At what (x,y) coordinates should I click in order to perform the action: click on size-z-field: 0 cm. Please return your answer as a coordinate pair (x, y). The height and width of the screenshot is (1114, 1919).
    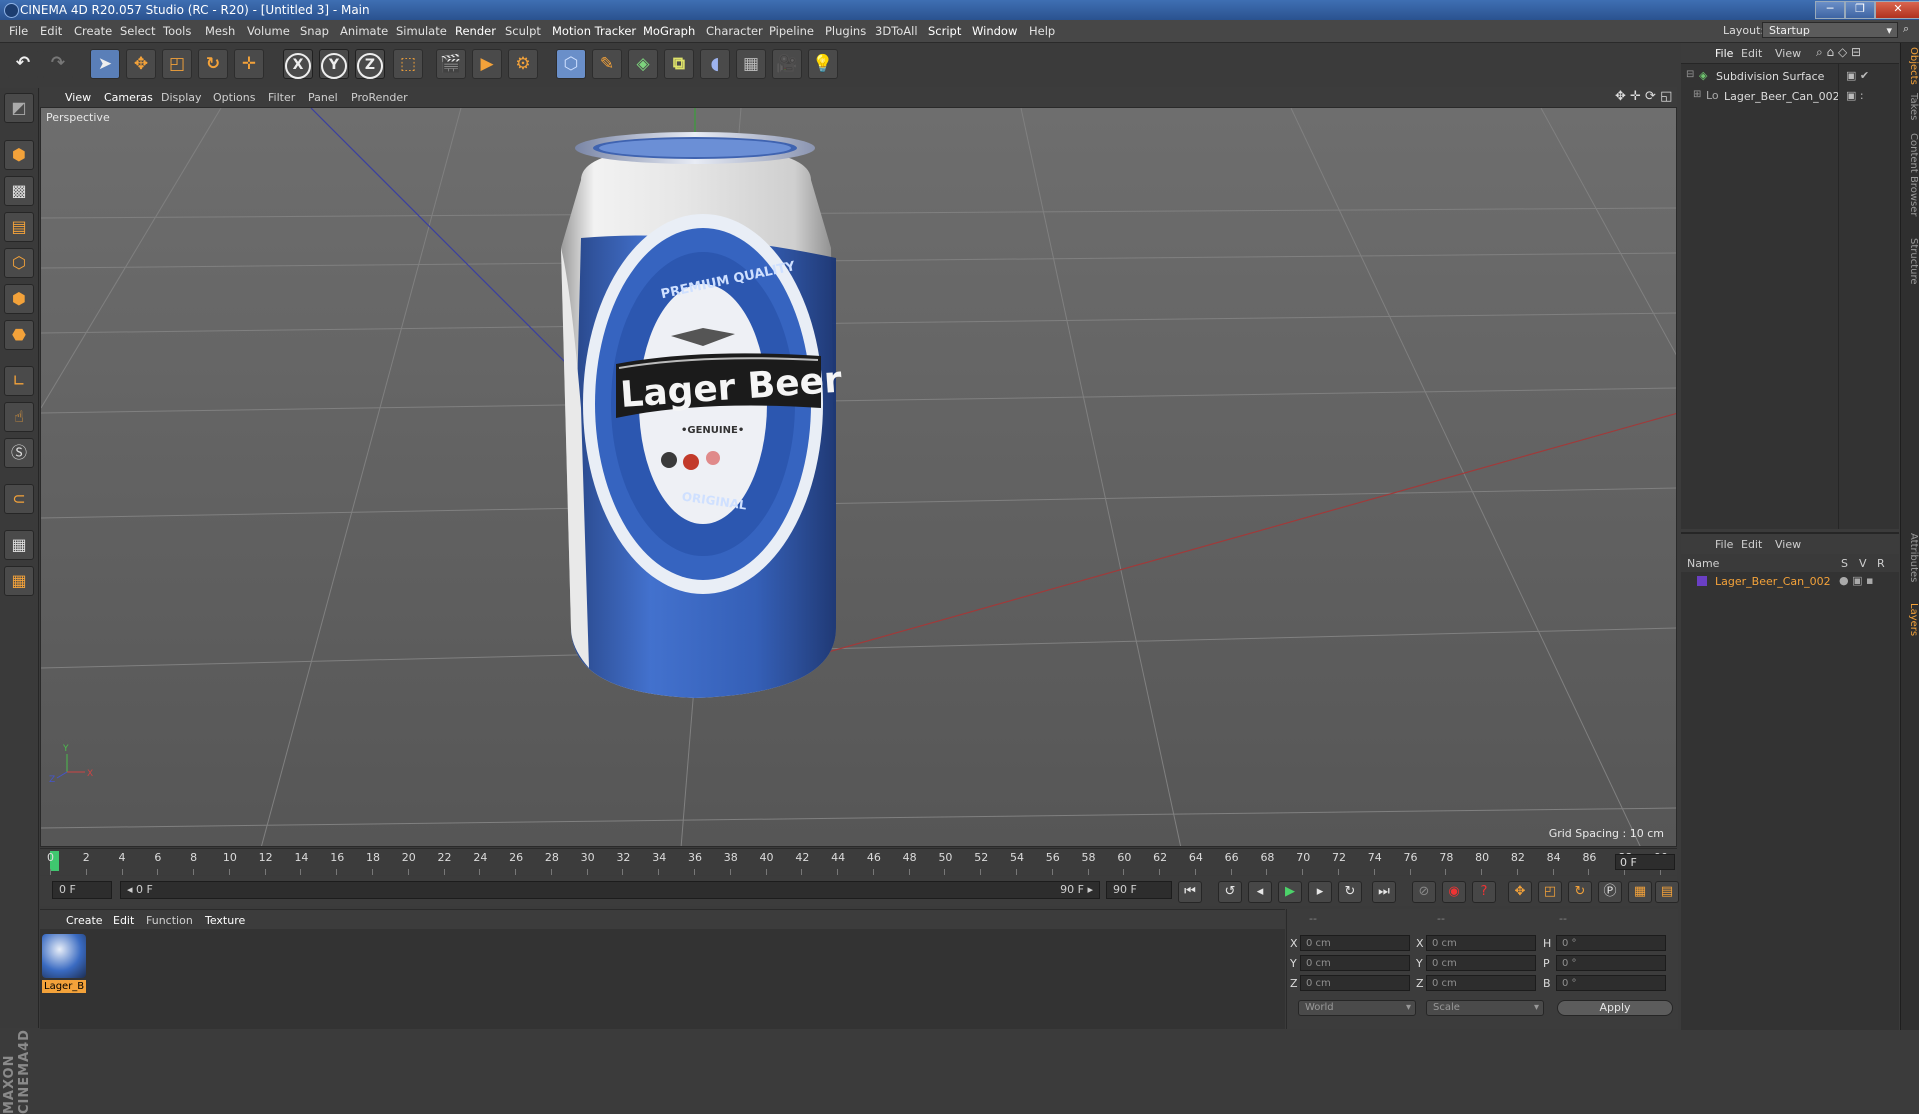
    Looking at the image, I should click on (1481, 983).